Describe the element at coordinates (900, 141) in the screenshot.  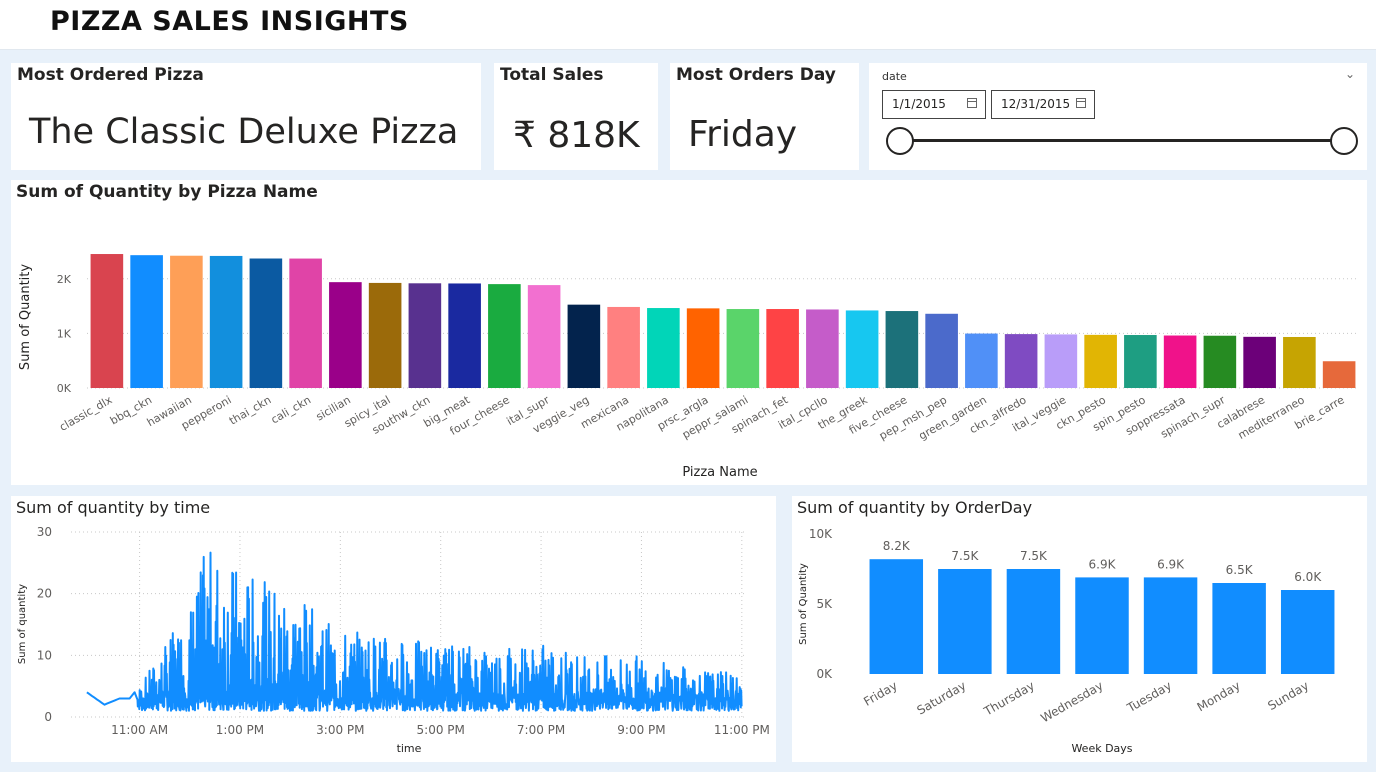
I see `slider-start-handle` at that location.